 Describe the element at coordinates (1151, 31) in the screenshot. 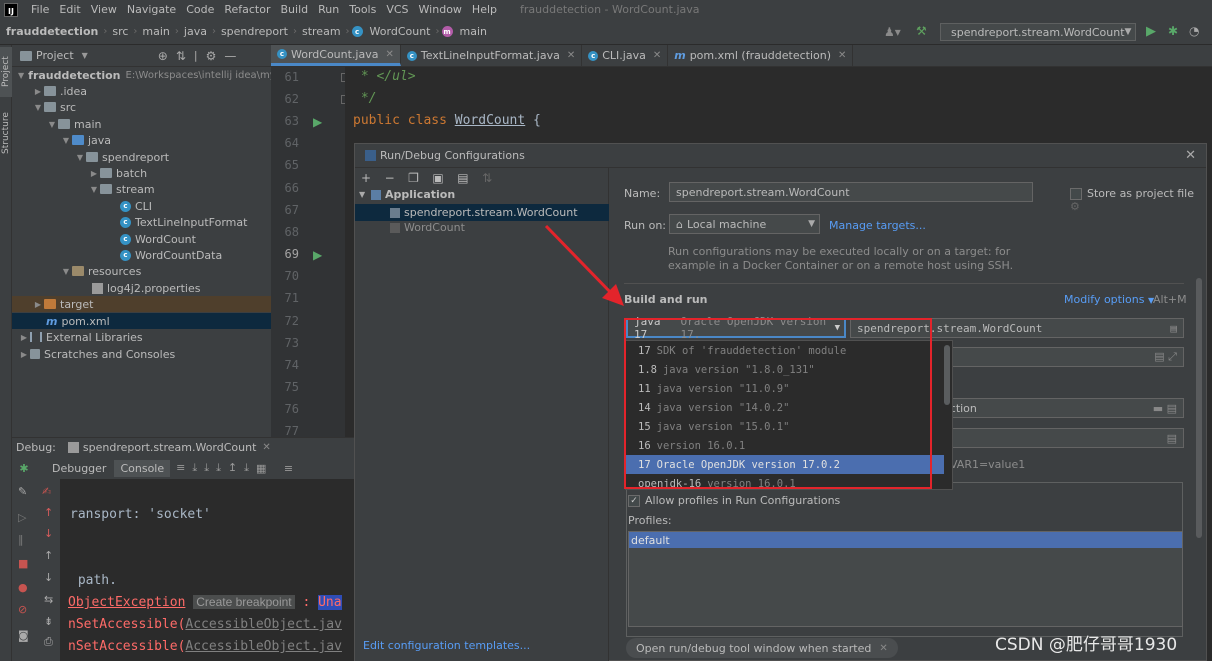

I see `run-icon: ▶` at that location.